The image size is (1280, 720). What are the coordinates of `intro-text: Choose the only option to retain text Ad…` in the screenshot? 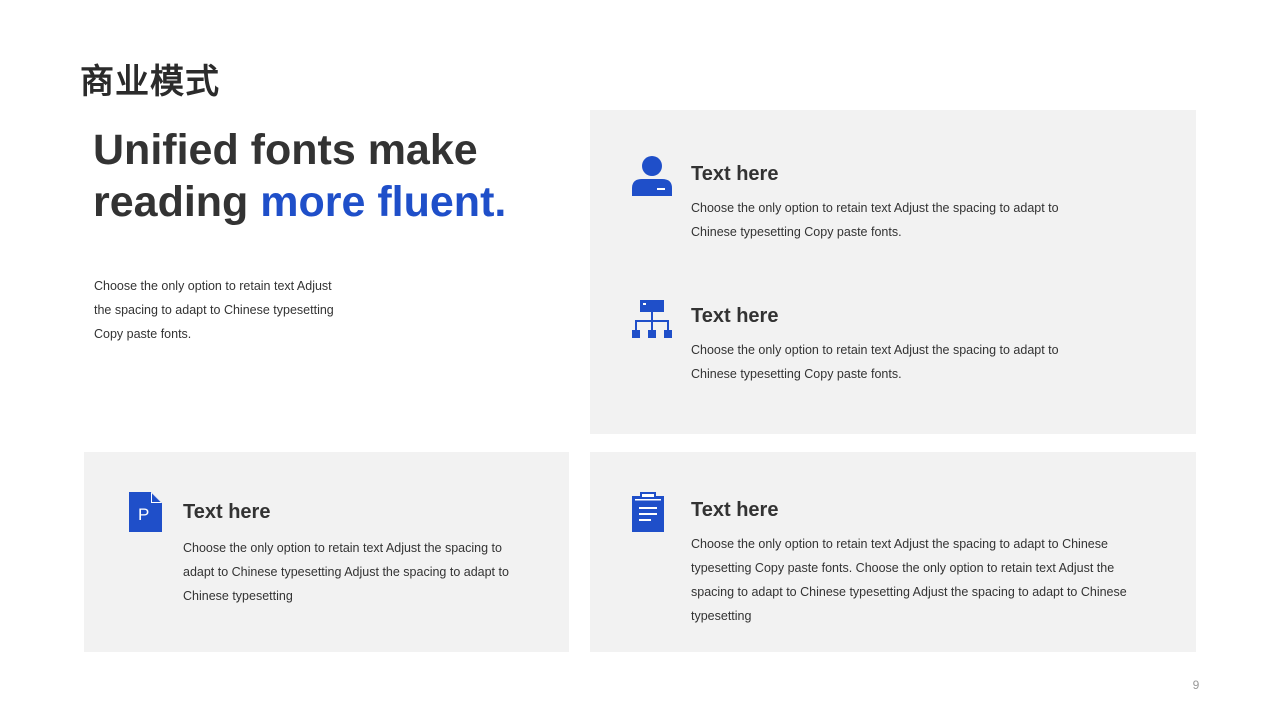 It's located at (214, 310).